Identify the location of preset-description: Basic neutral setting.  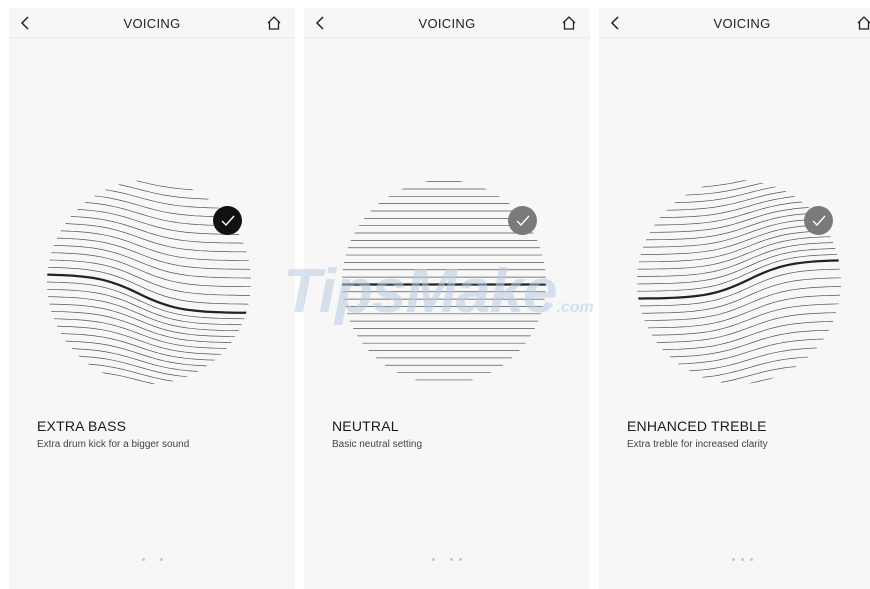
(377, 444).